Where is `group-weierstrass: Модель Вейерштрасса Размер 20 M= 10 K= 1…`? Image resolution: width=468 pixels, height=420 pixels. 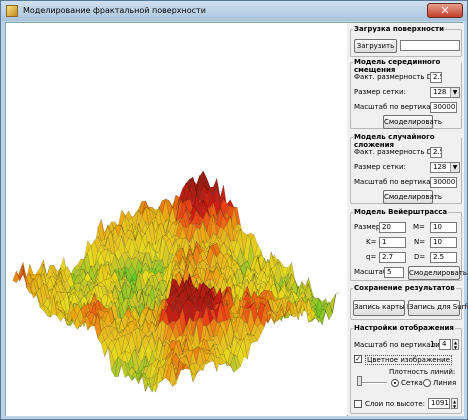
group-weierstrass: Модель Вейерштрасса Размер 20 M= 10 K= 1… is located at coordinates (408, 244).